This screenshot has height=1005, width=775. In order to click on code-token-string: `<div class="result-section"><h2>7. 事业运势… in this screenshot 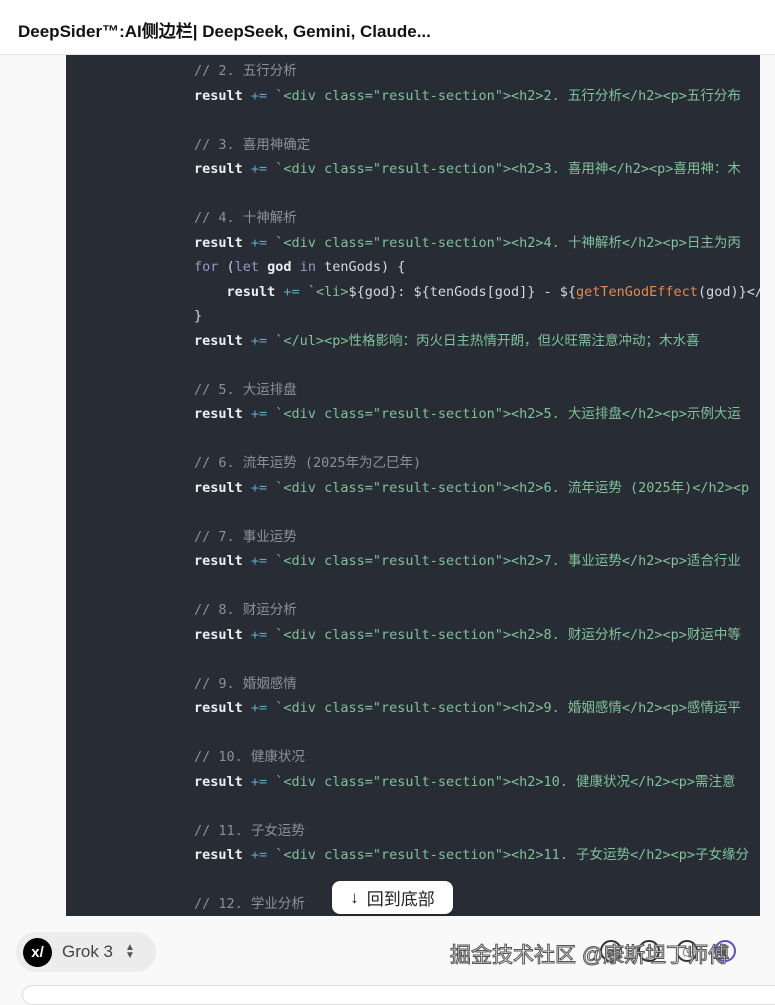, I will do `click(508, 561)`.